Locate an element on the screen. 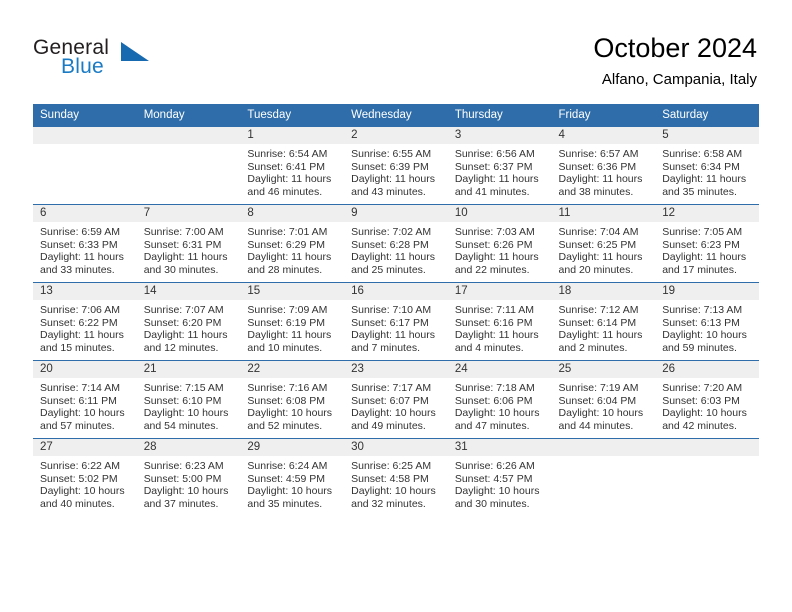 The width and height of the screenshot is (792, 612). day-number: 18 is located at coordinates (603, 291).